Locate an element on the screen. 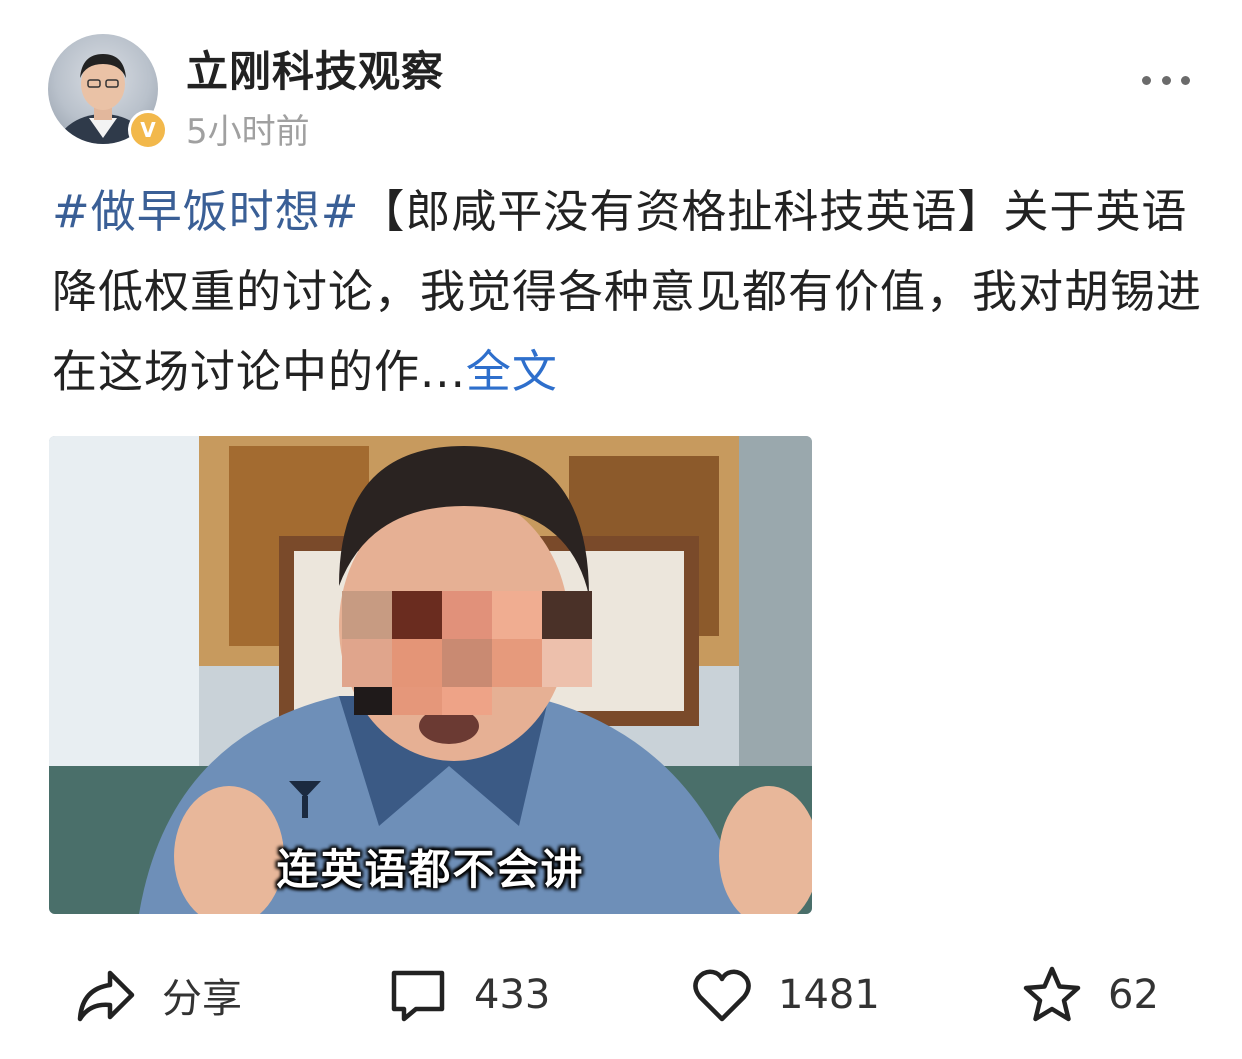 This screenshot has height=1059, width=1242. star-icon is located at coordinates (1052, 994).